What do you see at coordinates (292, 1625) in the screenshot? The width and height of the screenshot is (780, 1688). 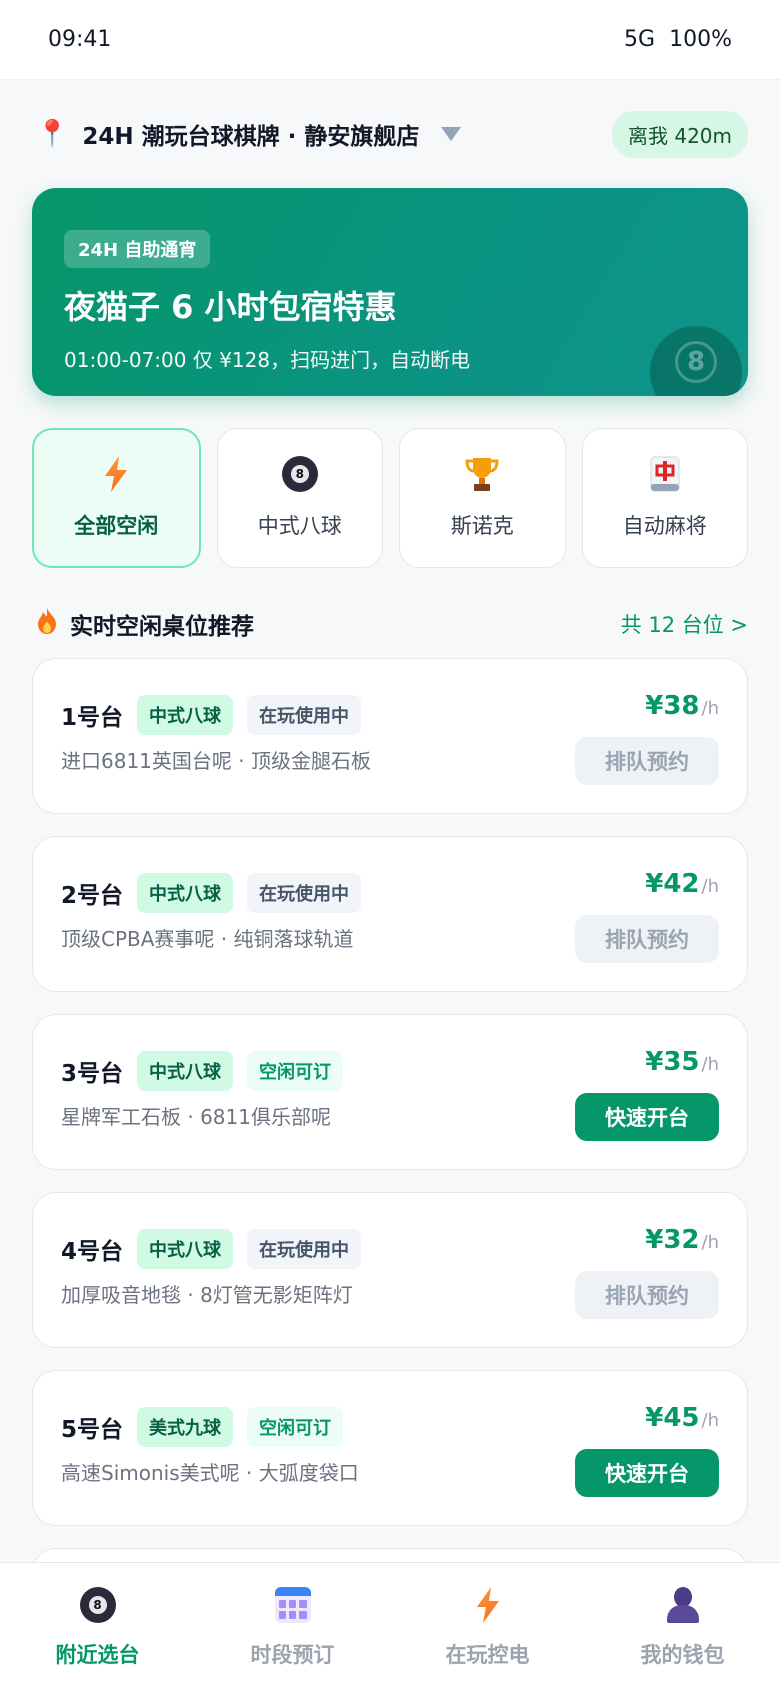 I see `tab-booking: 时段预订` at bounding box center [292, 1625].